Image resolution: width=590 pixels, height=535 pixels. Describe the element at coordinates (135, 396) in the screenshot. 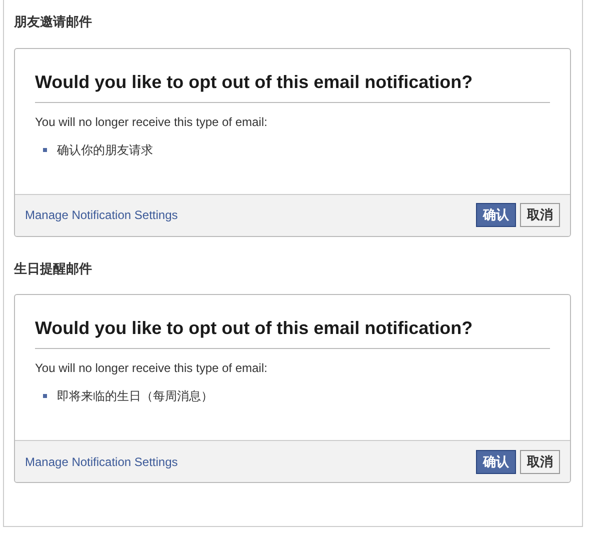

I see `list-item: 即将来临的生日（每周消息）` at that location.